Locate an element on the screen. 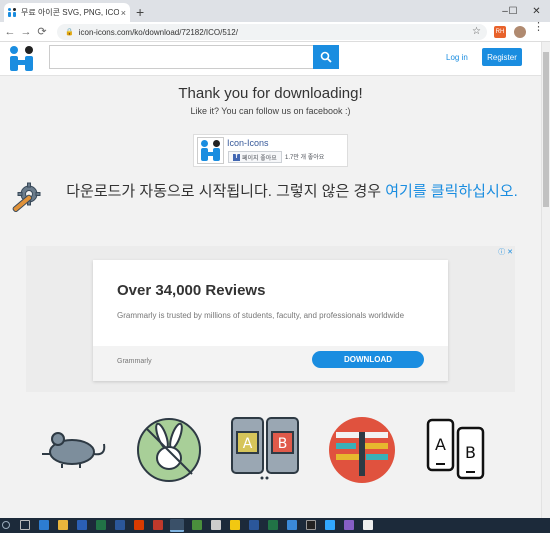  gear-wrench-icon is located at coordinates (26, 197).